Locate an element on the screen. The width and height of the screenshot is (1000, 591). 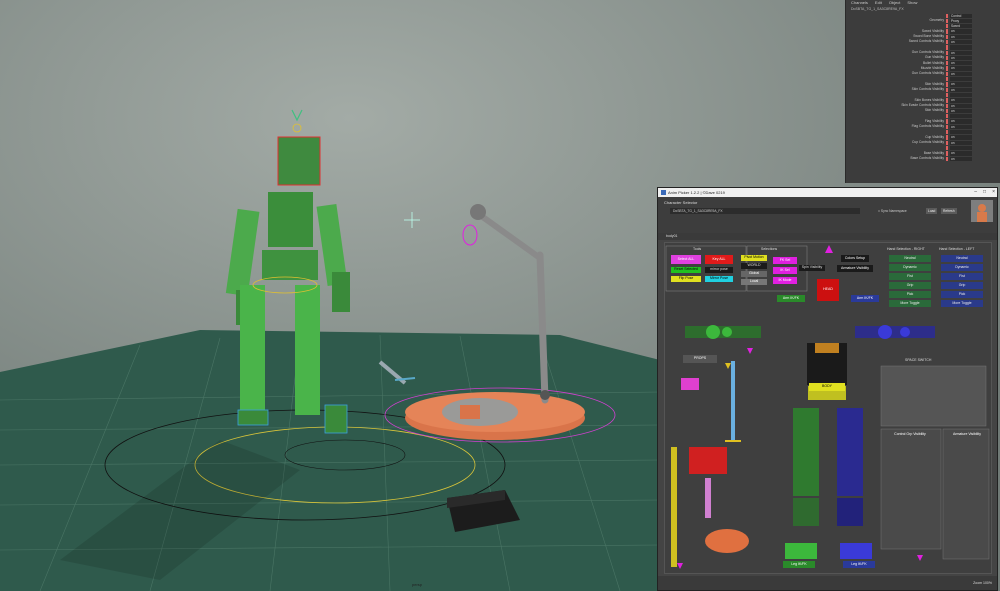
dynamic-r-button: Dynamic is located at coordinates (910, 267).